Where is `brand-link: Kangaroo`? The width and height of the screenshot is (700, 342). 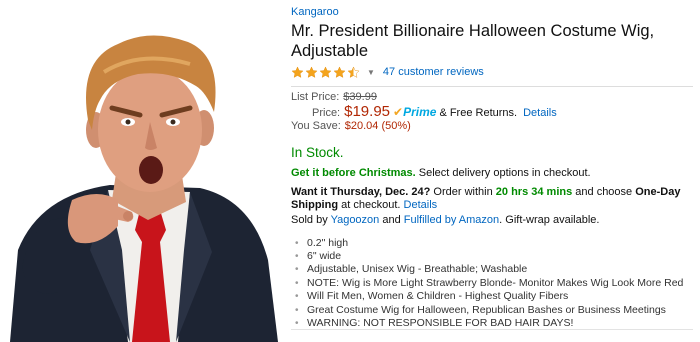 brand-link: Kangaroo is located at coordinates (492, 12).